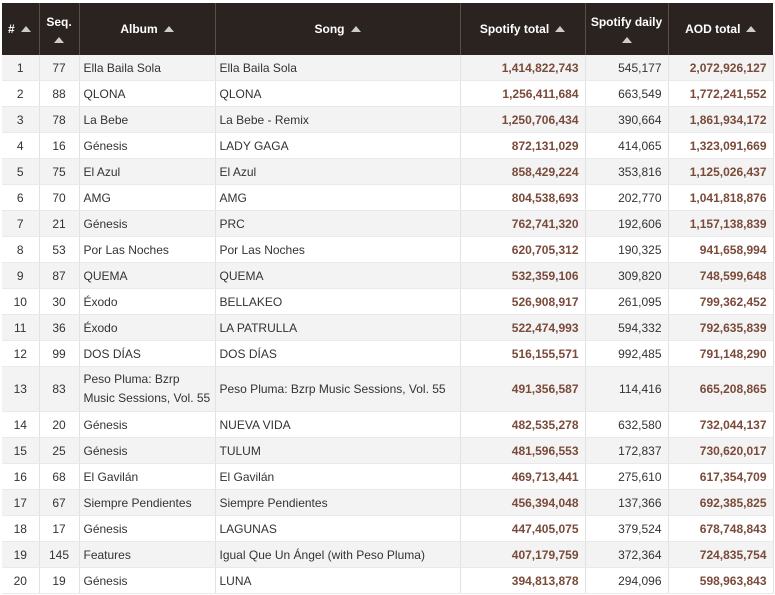 This screenshot has width=775, height=595. I want to click on cell-spotify-total: 469,713,441, so click(523, 476).